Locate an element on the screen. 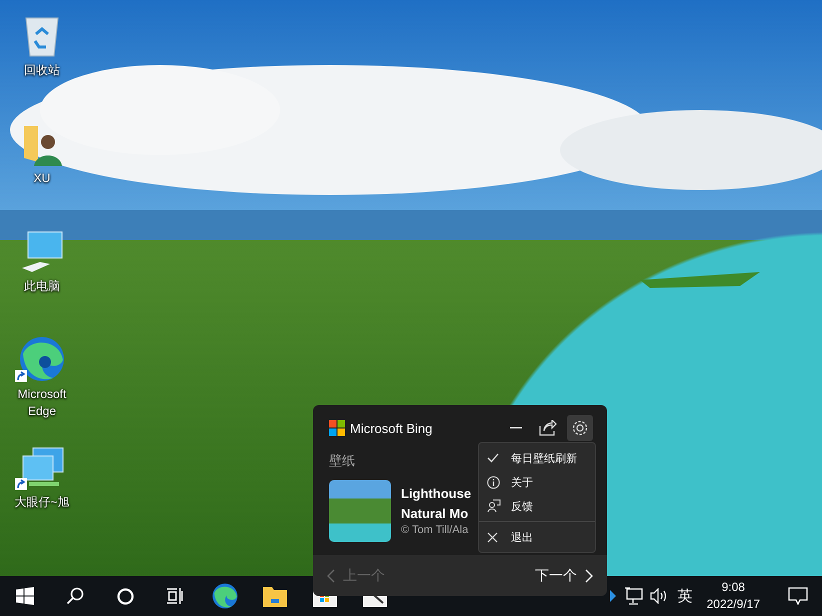  task-view-icon is located at coordinates (175, 596).